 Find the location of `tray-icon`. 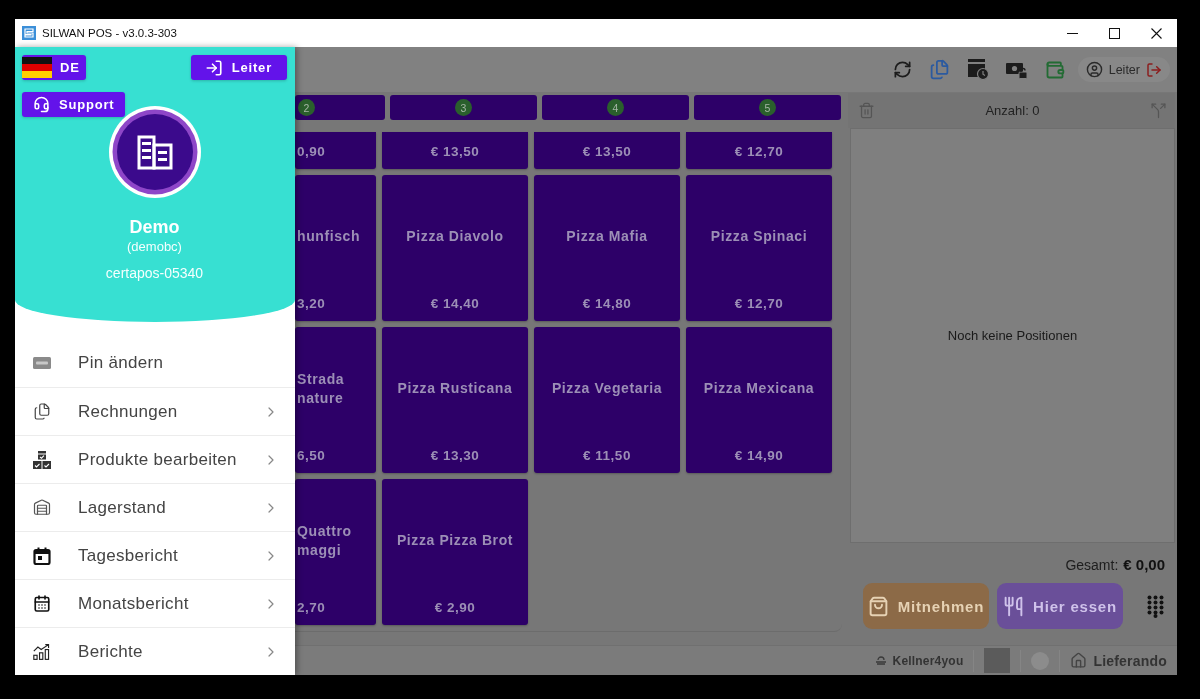

tray-icon is located at coordinates (880, 660).